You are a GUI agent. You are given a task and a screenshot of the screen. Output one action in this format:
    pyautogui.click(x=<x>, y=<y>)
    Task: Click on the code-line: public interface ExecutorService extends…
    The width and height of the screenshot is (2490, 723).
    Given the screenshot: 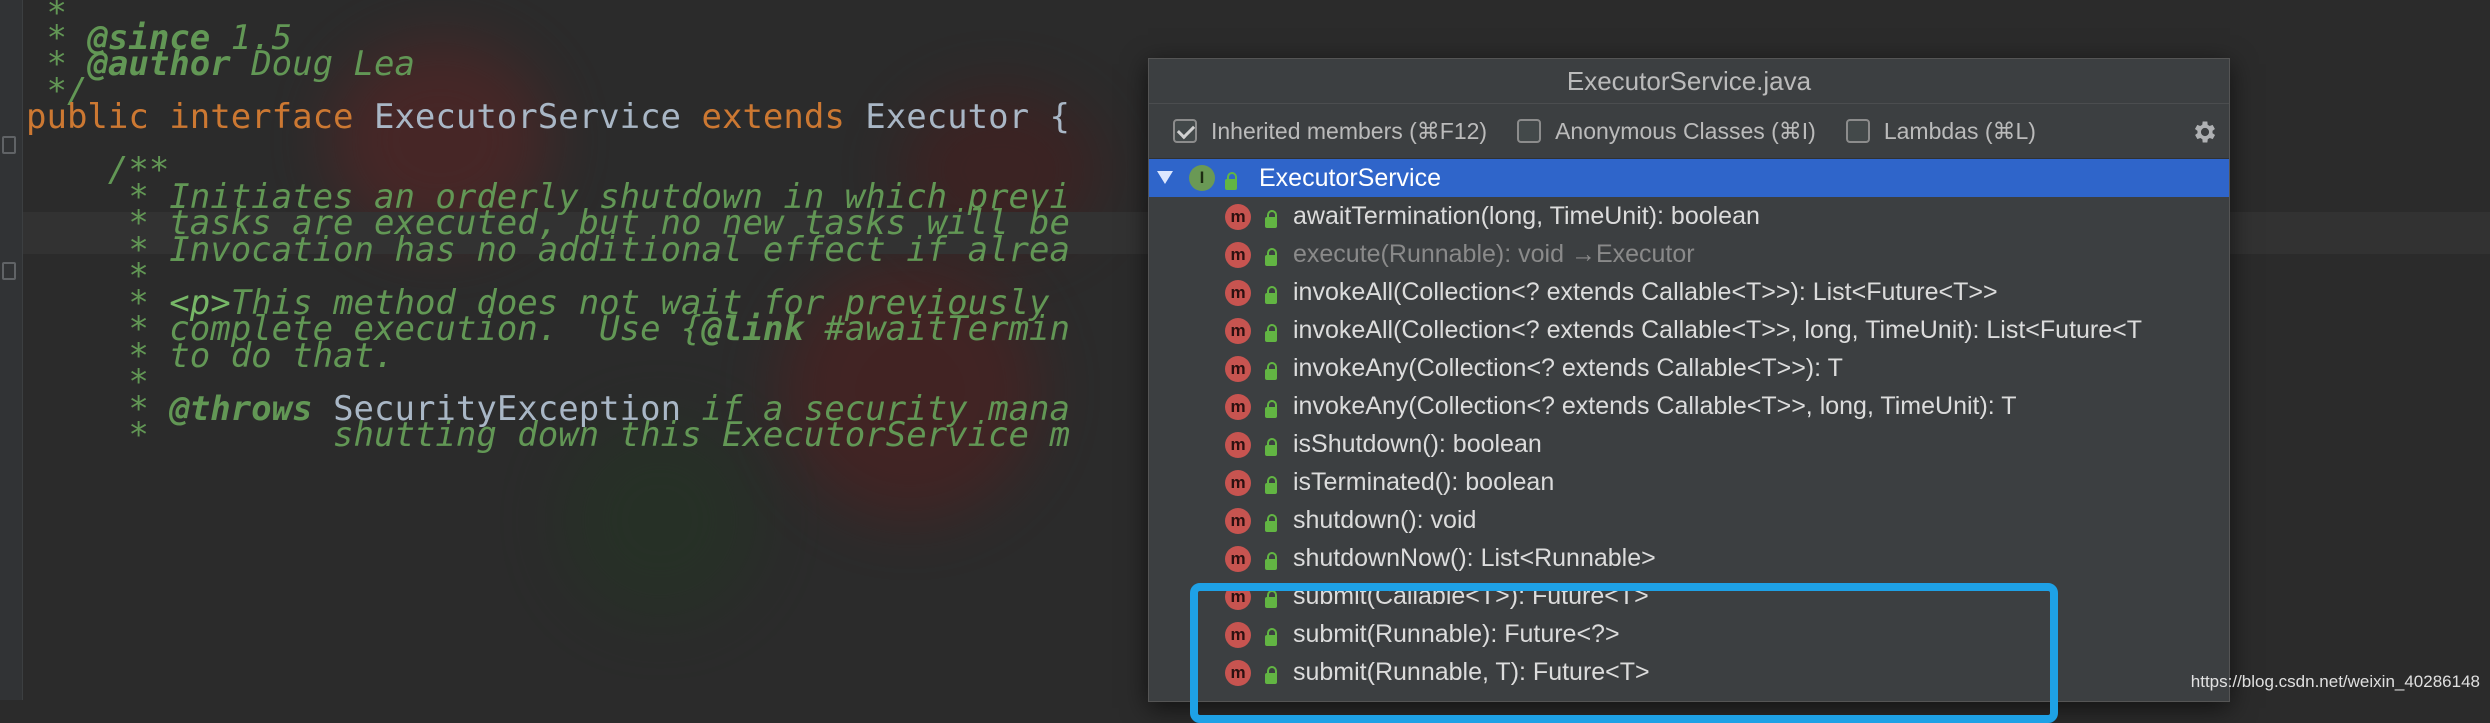 What is the action you would take?
    pyautogui.click(x=548, y=117)
    